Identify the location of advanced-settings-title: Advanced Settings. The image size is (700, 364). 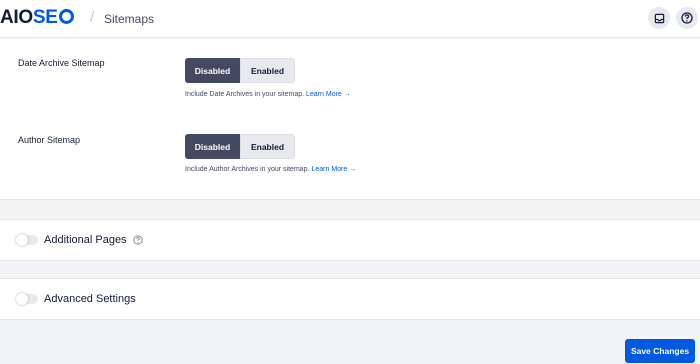
(90, 299).